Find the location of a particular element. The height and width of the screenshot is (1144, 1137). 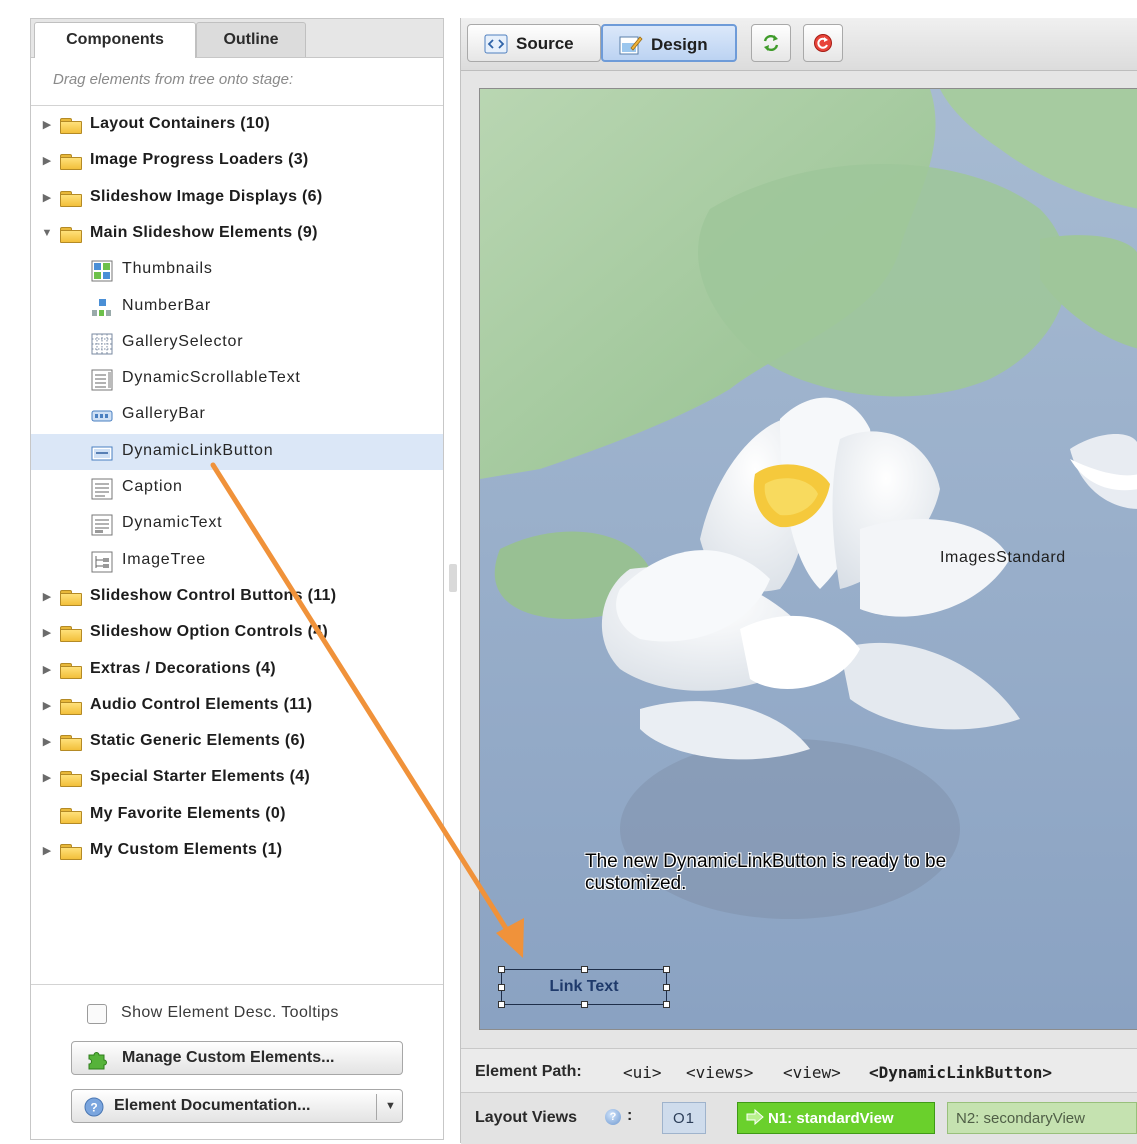

tree-item: Thumbnails is located at coordinates (237, 270).